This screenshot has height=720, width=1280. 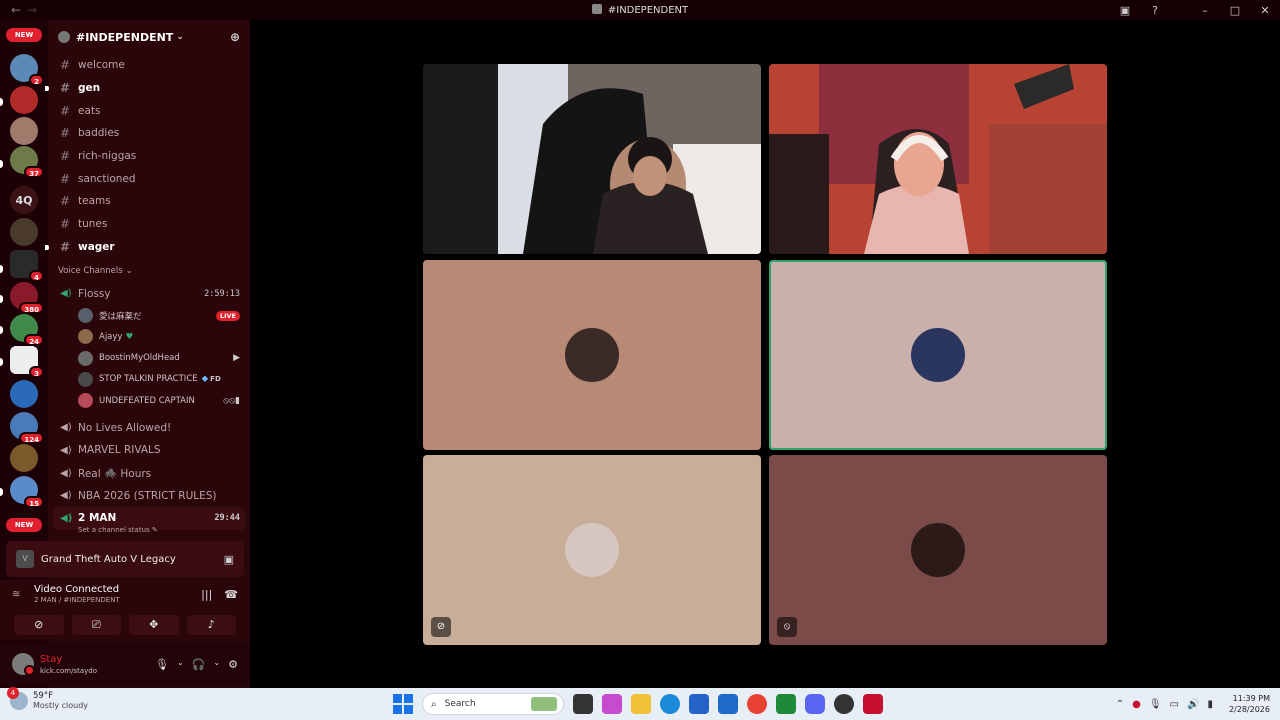 What do you see at coordinates (612, 704) in the screenshot?
I see `copilot-icon` at bounding box center [612, 704].